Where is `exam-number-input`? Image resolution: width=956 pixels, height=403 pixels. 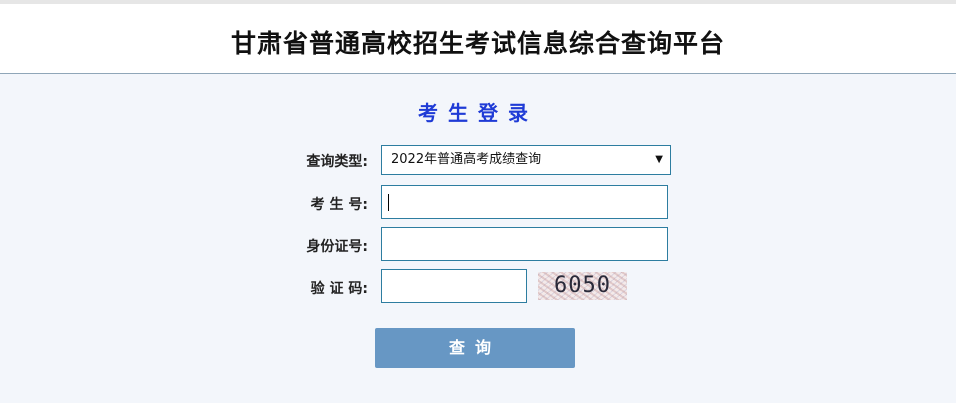
exam-number-input is located at coordinates (524, 202).